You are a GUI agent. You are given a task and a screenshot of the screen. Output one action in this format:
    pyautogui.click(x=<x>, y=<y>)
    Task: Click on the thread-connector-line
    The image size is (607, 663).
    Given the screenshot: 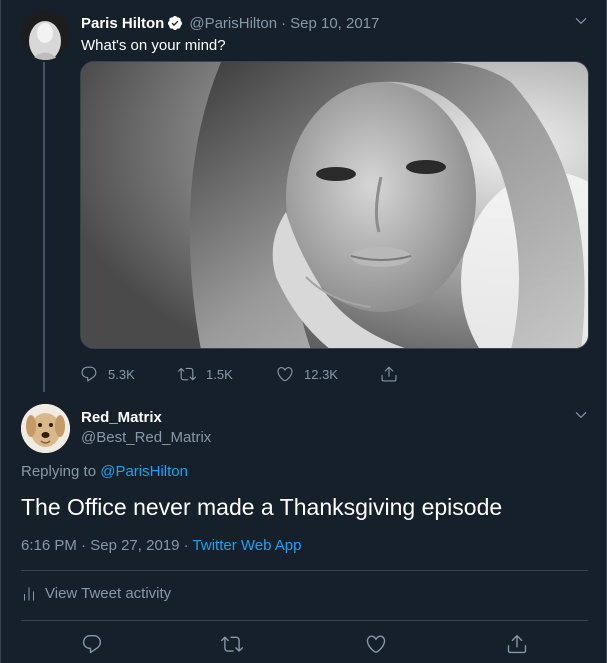 What is the action you would take?
    pyautogui.click(x=44, y=227)
    